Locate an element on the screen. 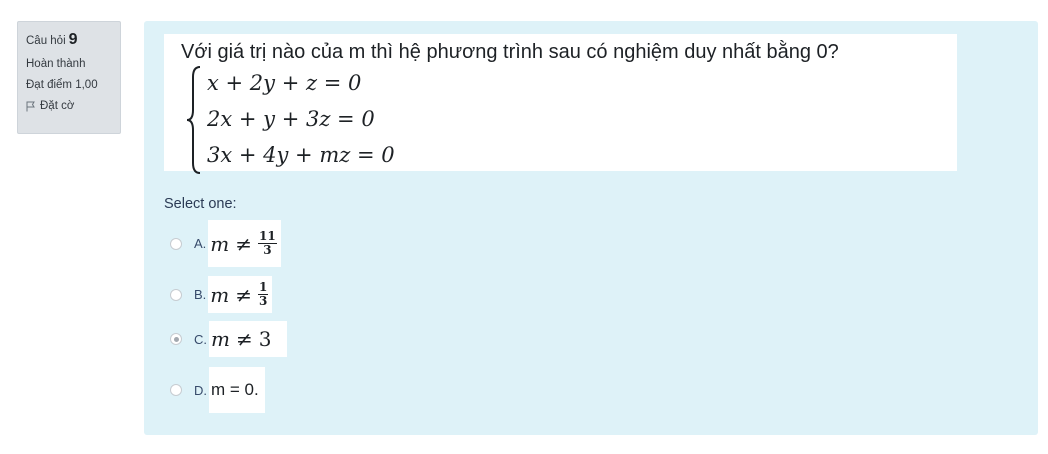 This screenshot has height=454, width=1048. flag-icon is located at coordinates (31, 106).